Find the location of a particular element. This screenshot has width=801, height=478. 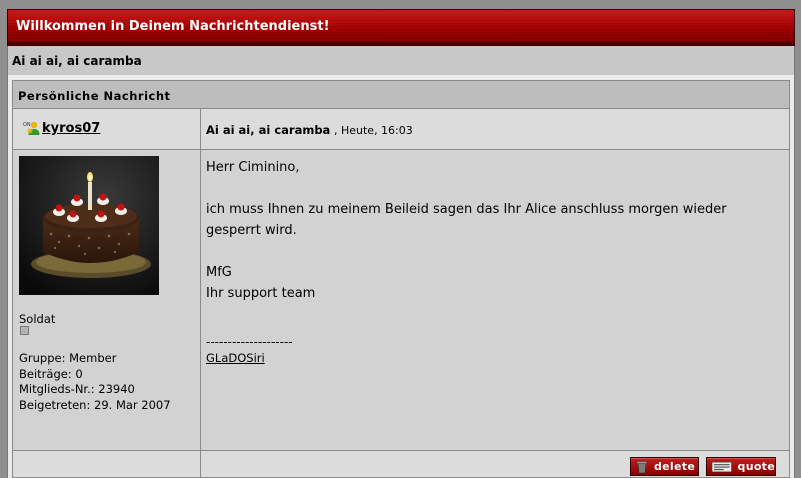

message-closing: MfG is located at coordinates (219, 272).